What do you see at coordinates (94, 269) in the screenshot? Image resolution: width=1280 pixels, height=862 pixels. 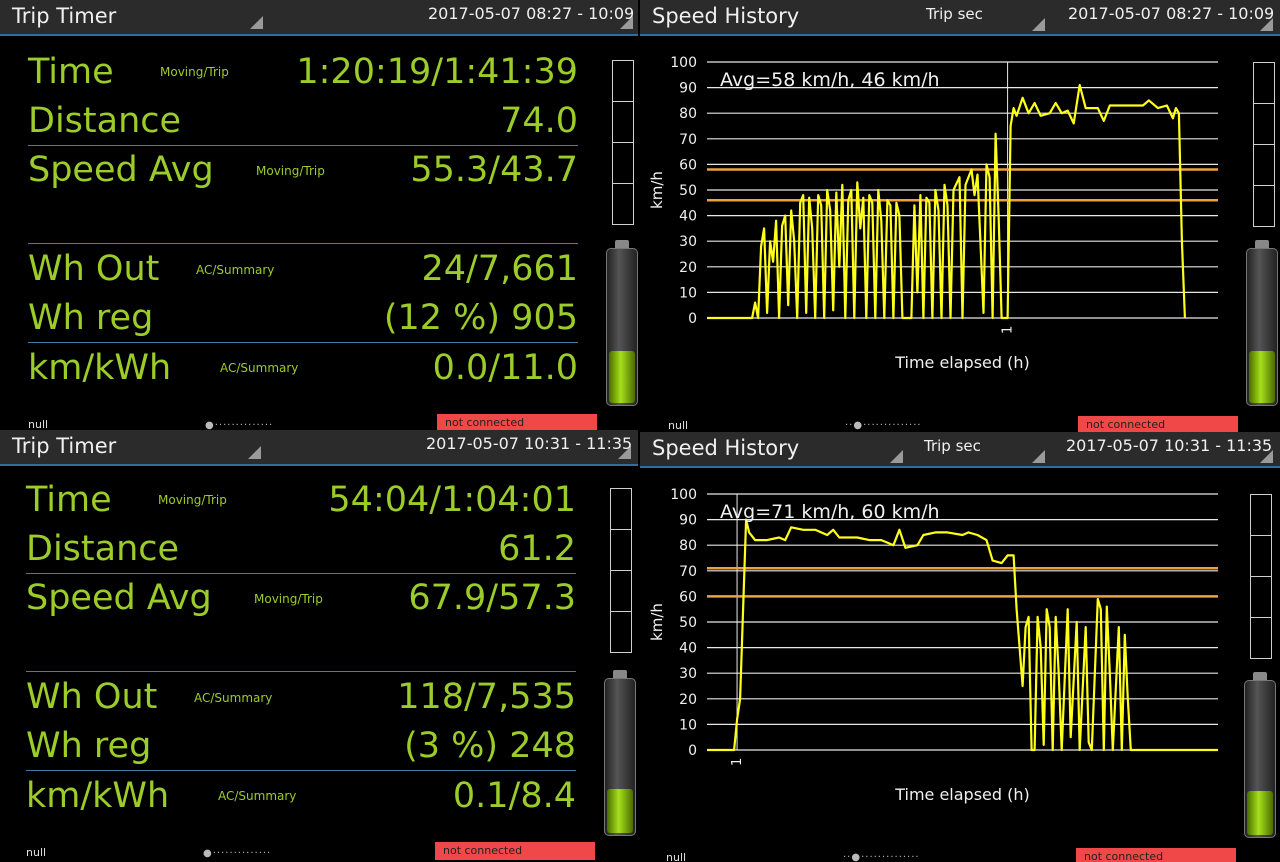 I see `wh-out-label: Wh Out` at bounding box center [94, 269].